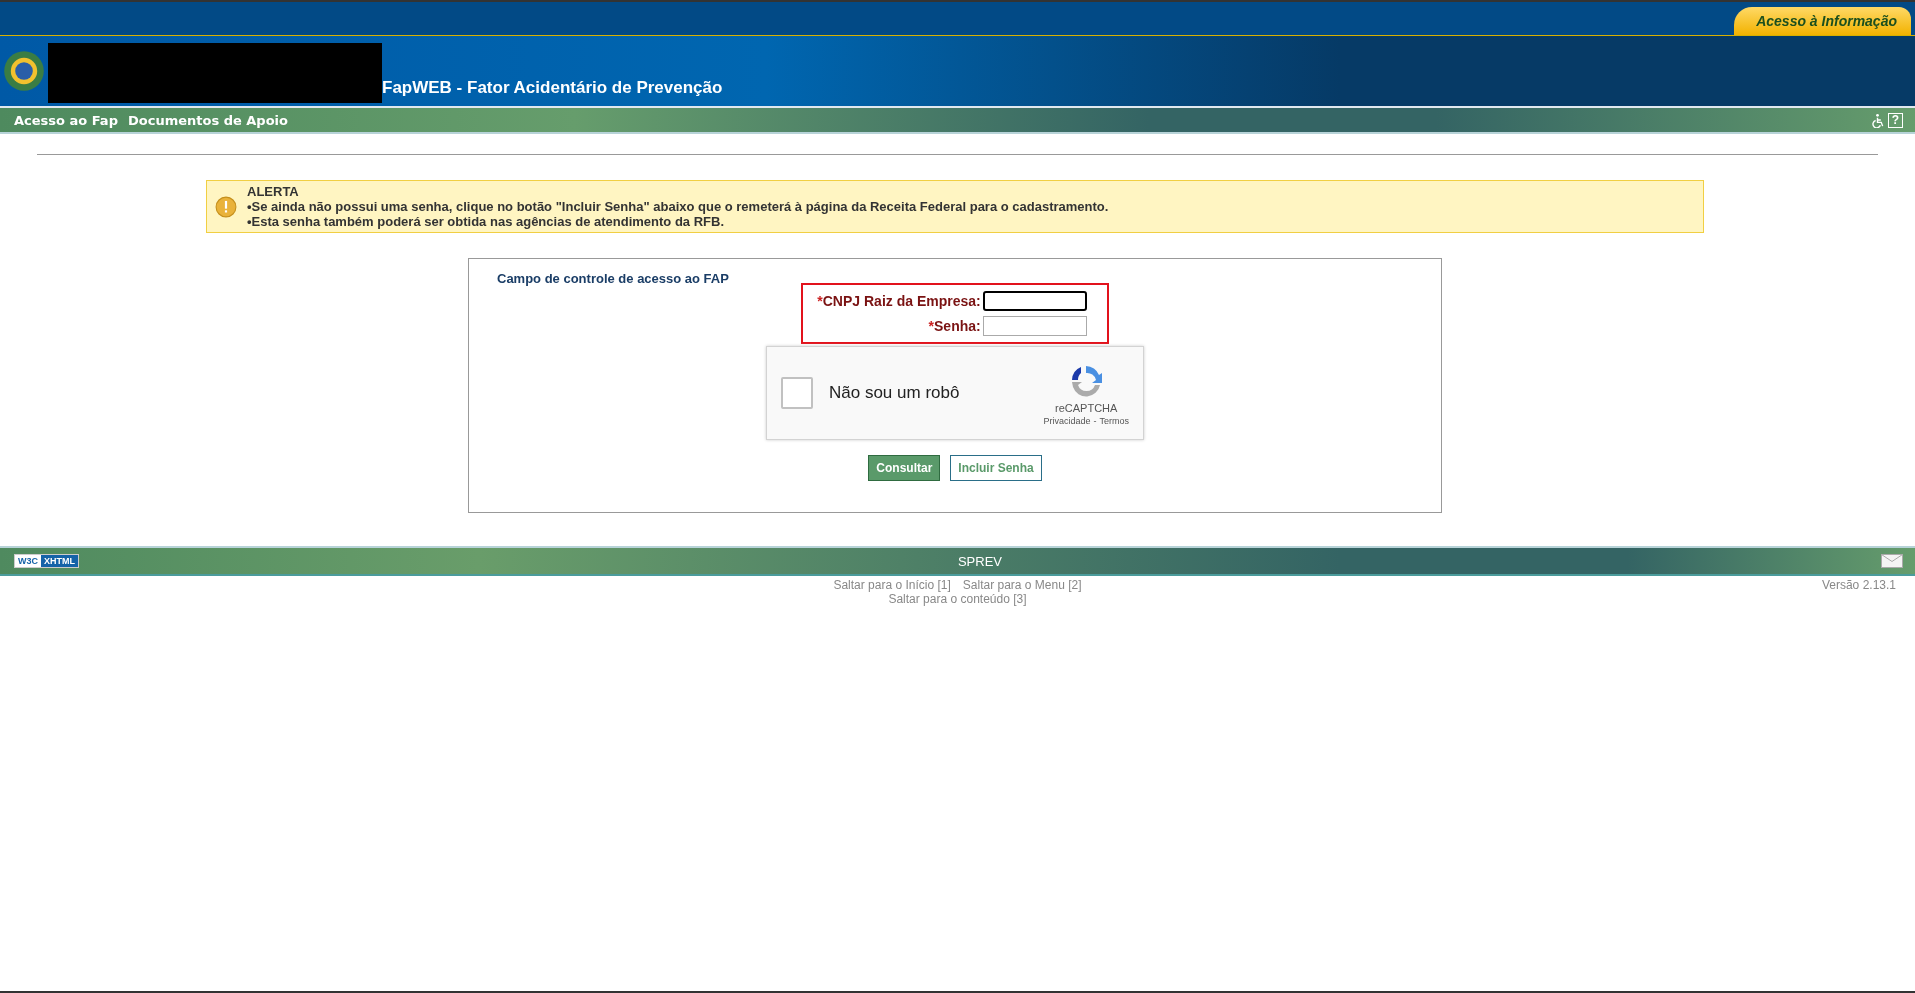 This screenshot has width=1915, height=993. What do you see at coordinates (1067, 421) in the screenshot?
I see `privacy-link: Privacidade` at bounding box center [1067, 421].